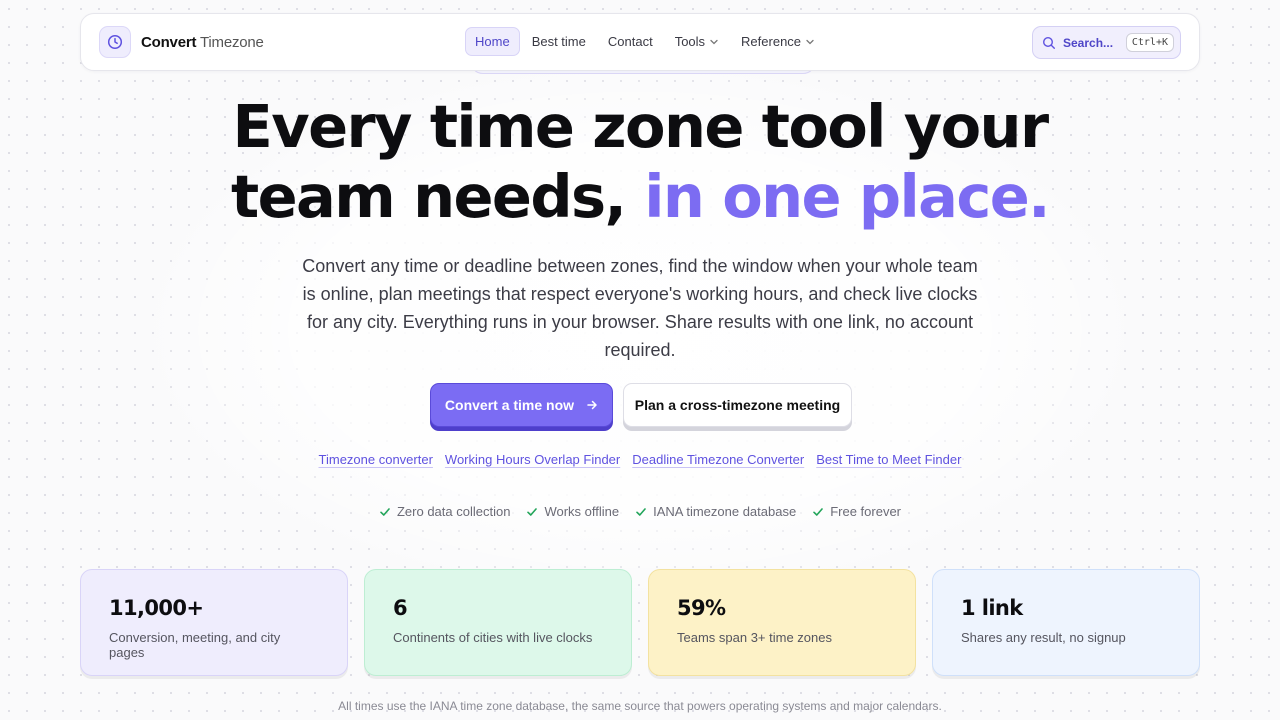  I want to click on main-nav: Home Best time Contact Tools Reference, so click(645, 41).